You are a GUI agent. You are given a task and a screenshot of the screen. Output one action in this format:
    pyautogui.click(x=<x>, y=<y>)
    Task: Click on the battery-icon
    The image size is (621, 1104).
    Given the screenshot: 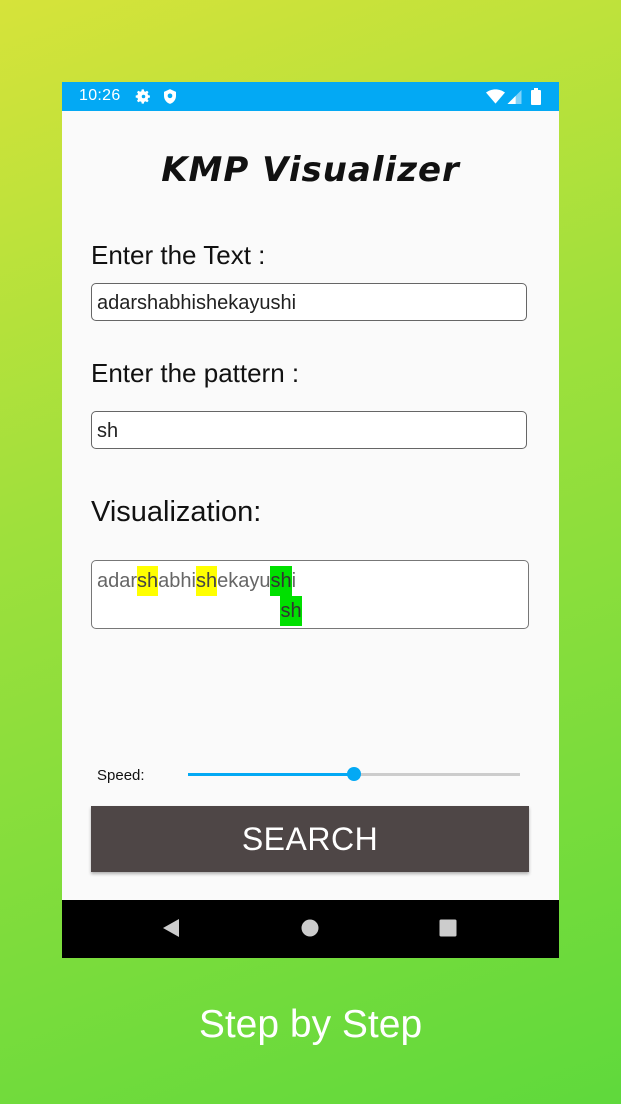 What is the action you would take?
    pyautogui.click(x=536, y=99)
    